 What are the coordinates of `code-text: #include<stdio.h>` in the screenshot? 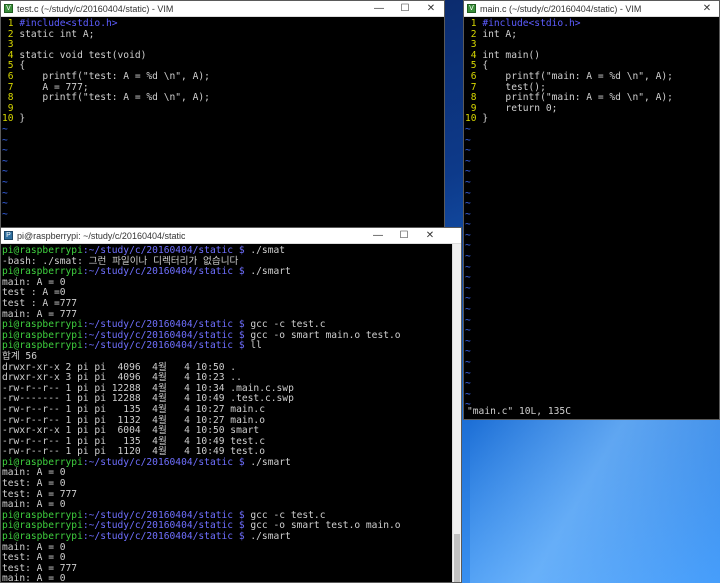 It's located at (68, 23).